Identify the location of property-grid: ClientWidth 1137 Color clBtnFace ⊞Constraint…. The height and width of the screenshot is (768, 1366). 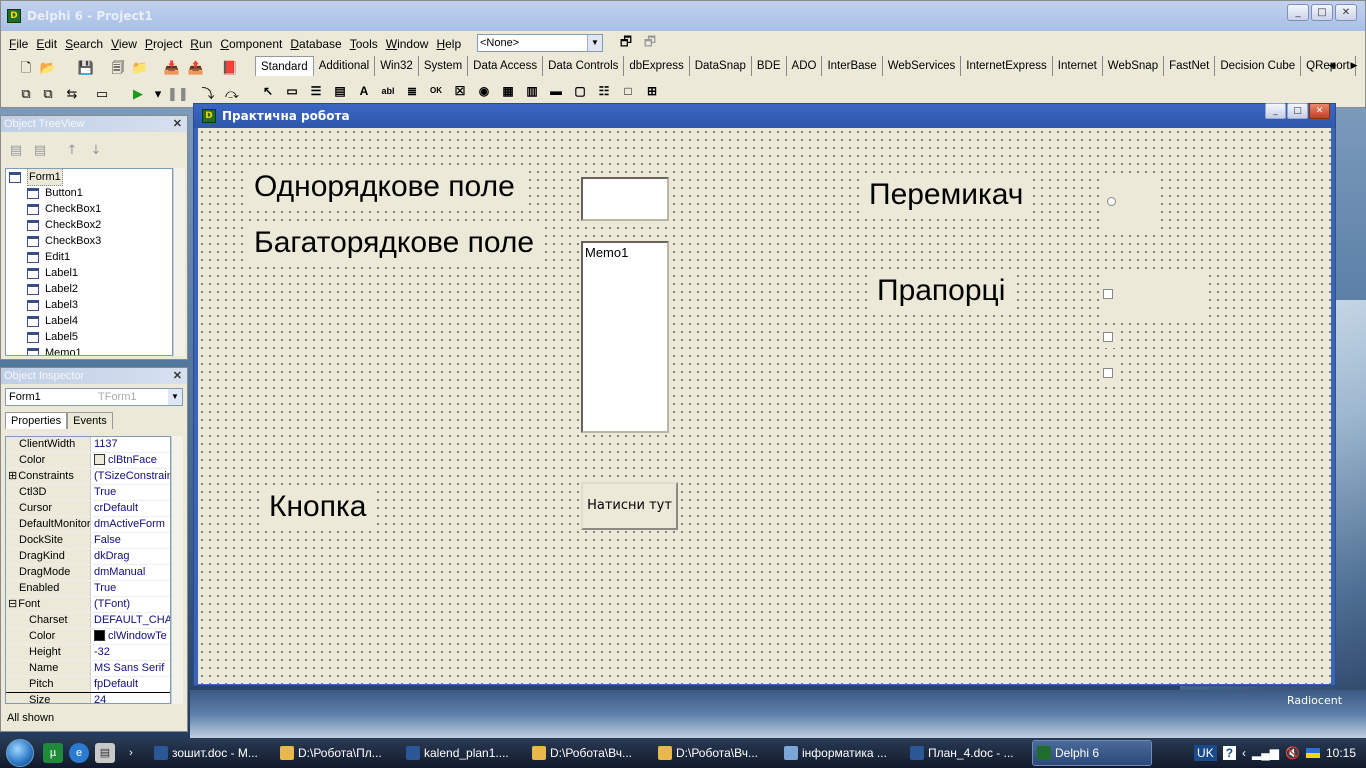
(88, 570).